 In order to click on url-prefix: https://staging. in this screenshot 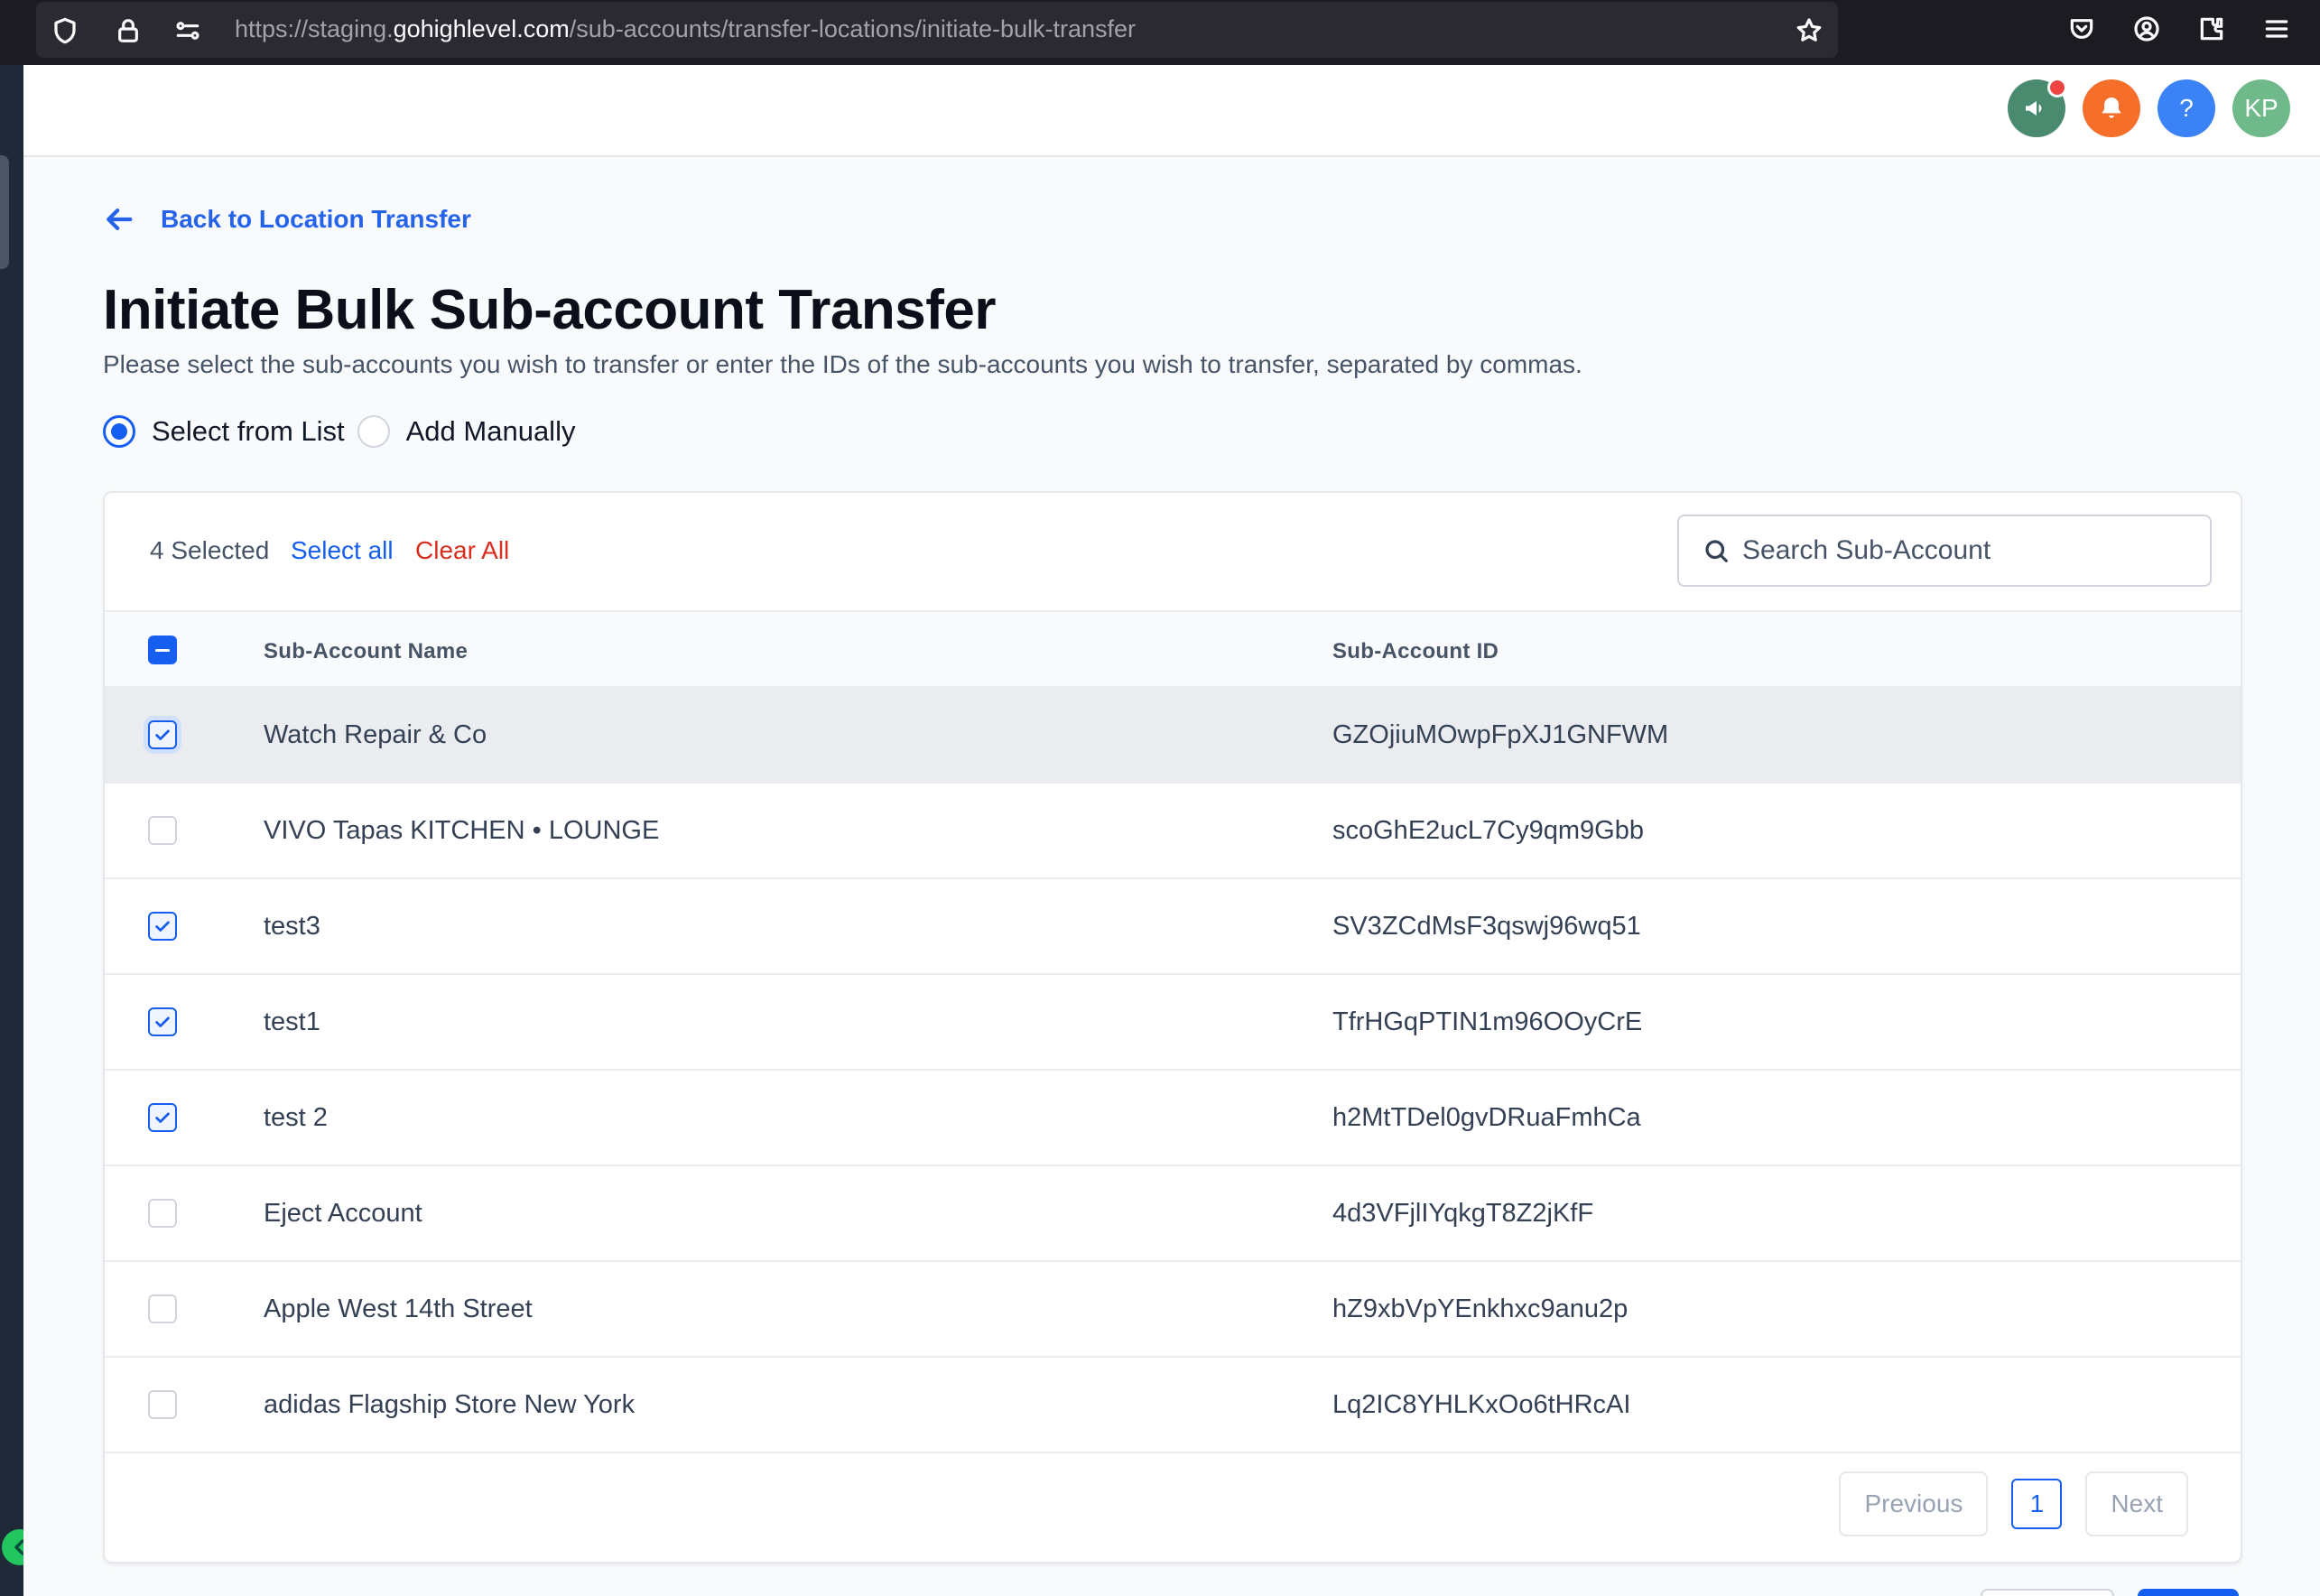, I will do `click(314, 28)`.